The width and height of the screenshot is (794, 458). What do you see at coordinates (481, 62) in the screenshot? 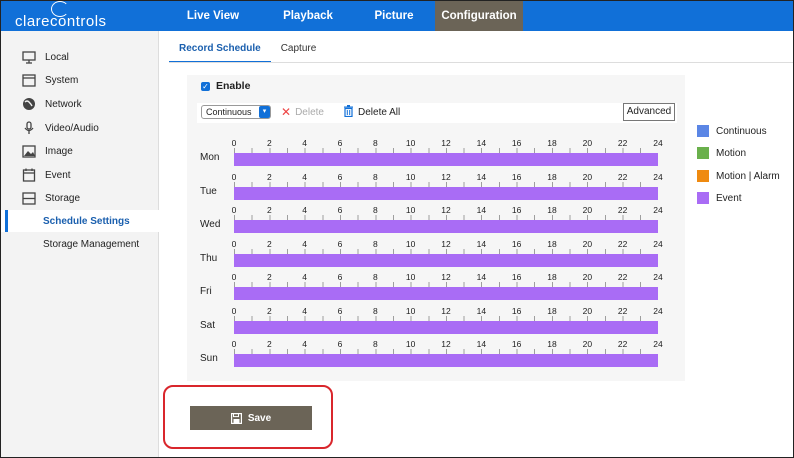
I see `tab-divider` at bounding box center [481, 62].